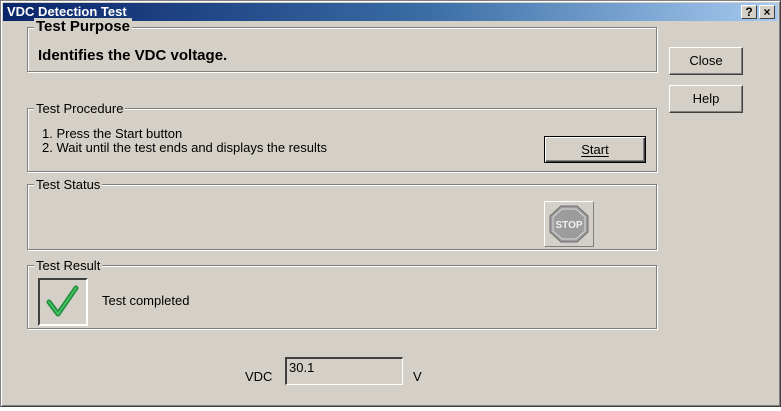 This screenshot has width=781, height=411. I want to click on checkmark-icon, so click(62, 301).